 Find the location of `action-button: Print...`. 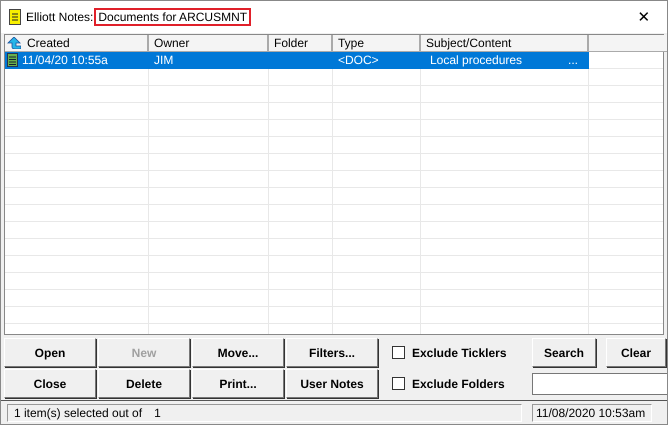

action-button: Print... is located at coordinates (238, 383).